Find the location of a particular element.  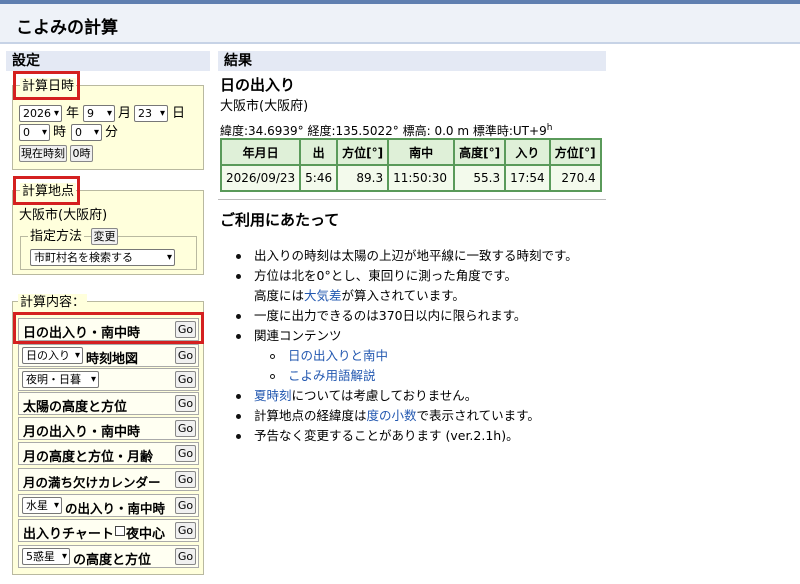

planet-select-value: 水星 is located at coordinates (37, 505).